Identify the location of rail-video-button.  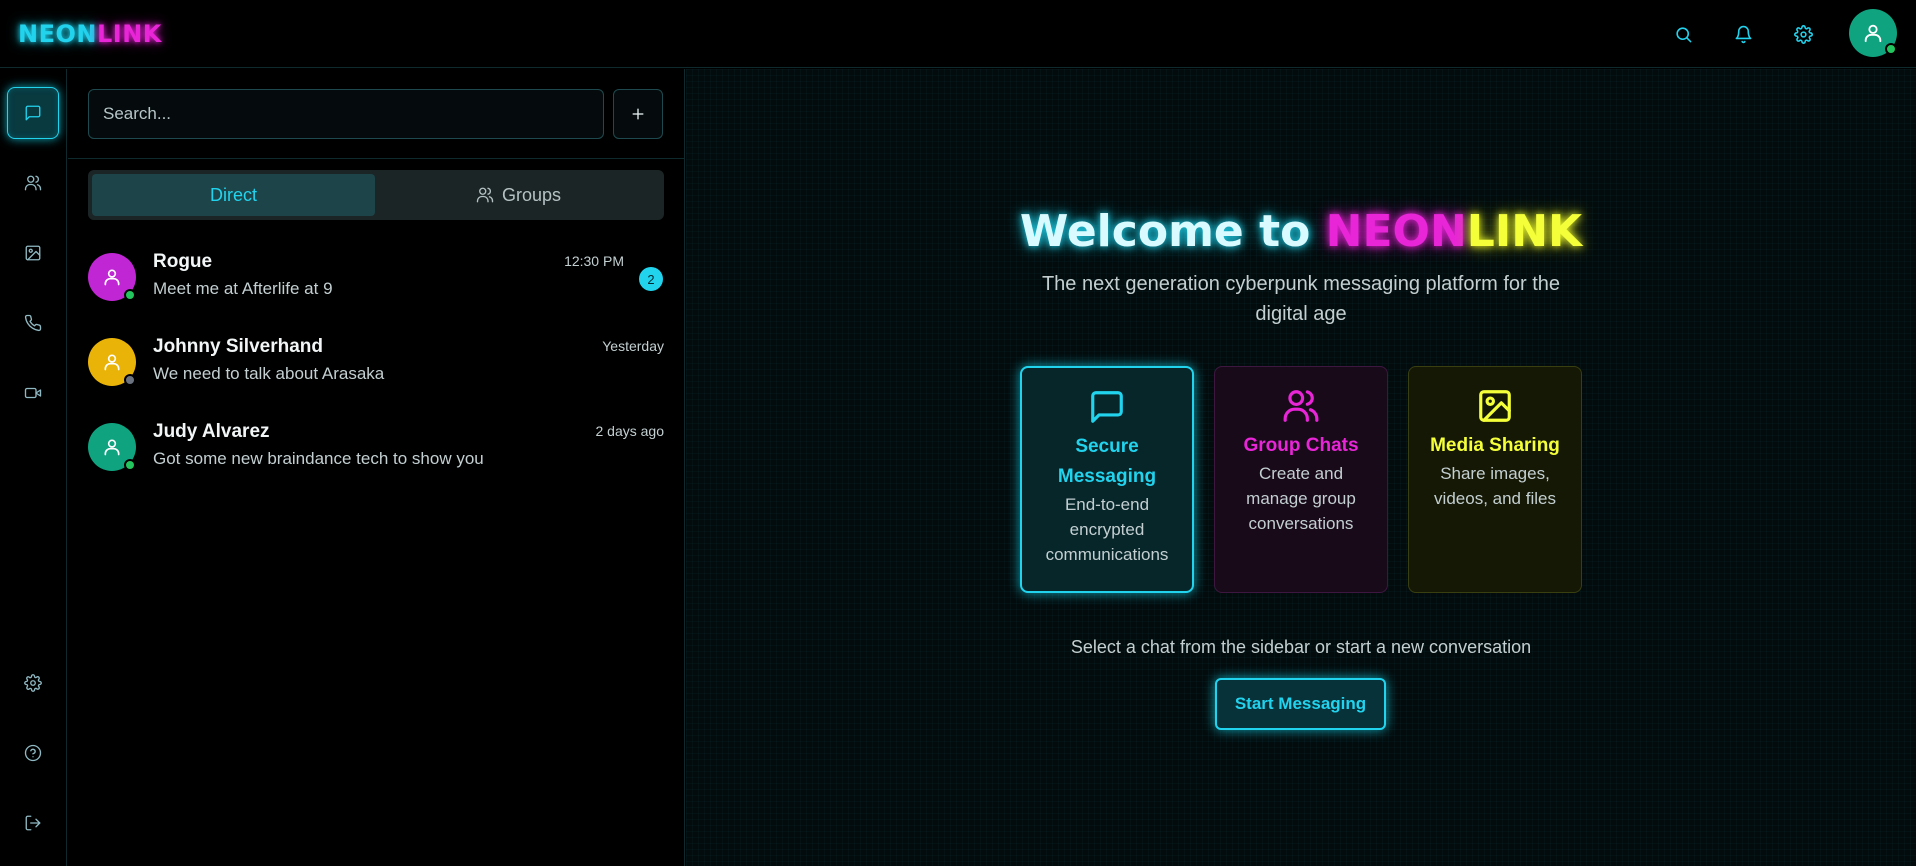
(33, 393).